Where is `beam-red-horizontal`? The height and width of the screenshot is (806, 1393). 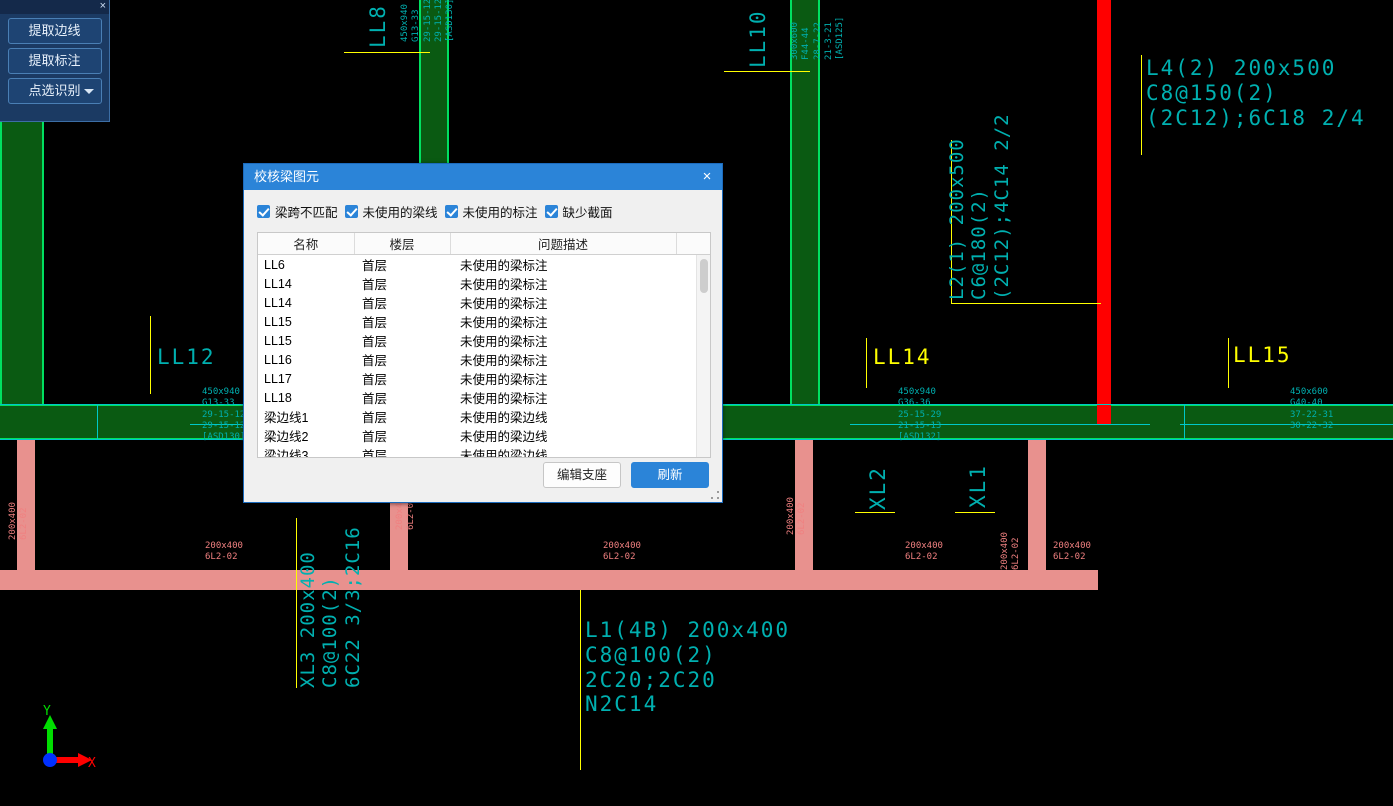 beam-red-horizontal is located at coordinates (549, 580).